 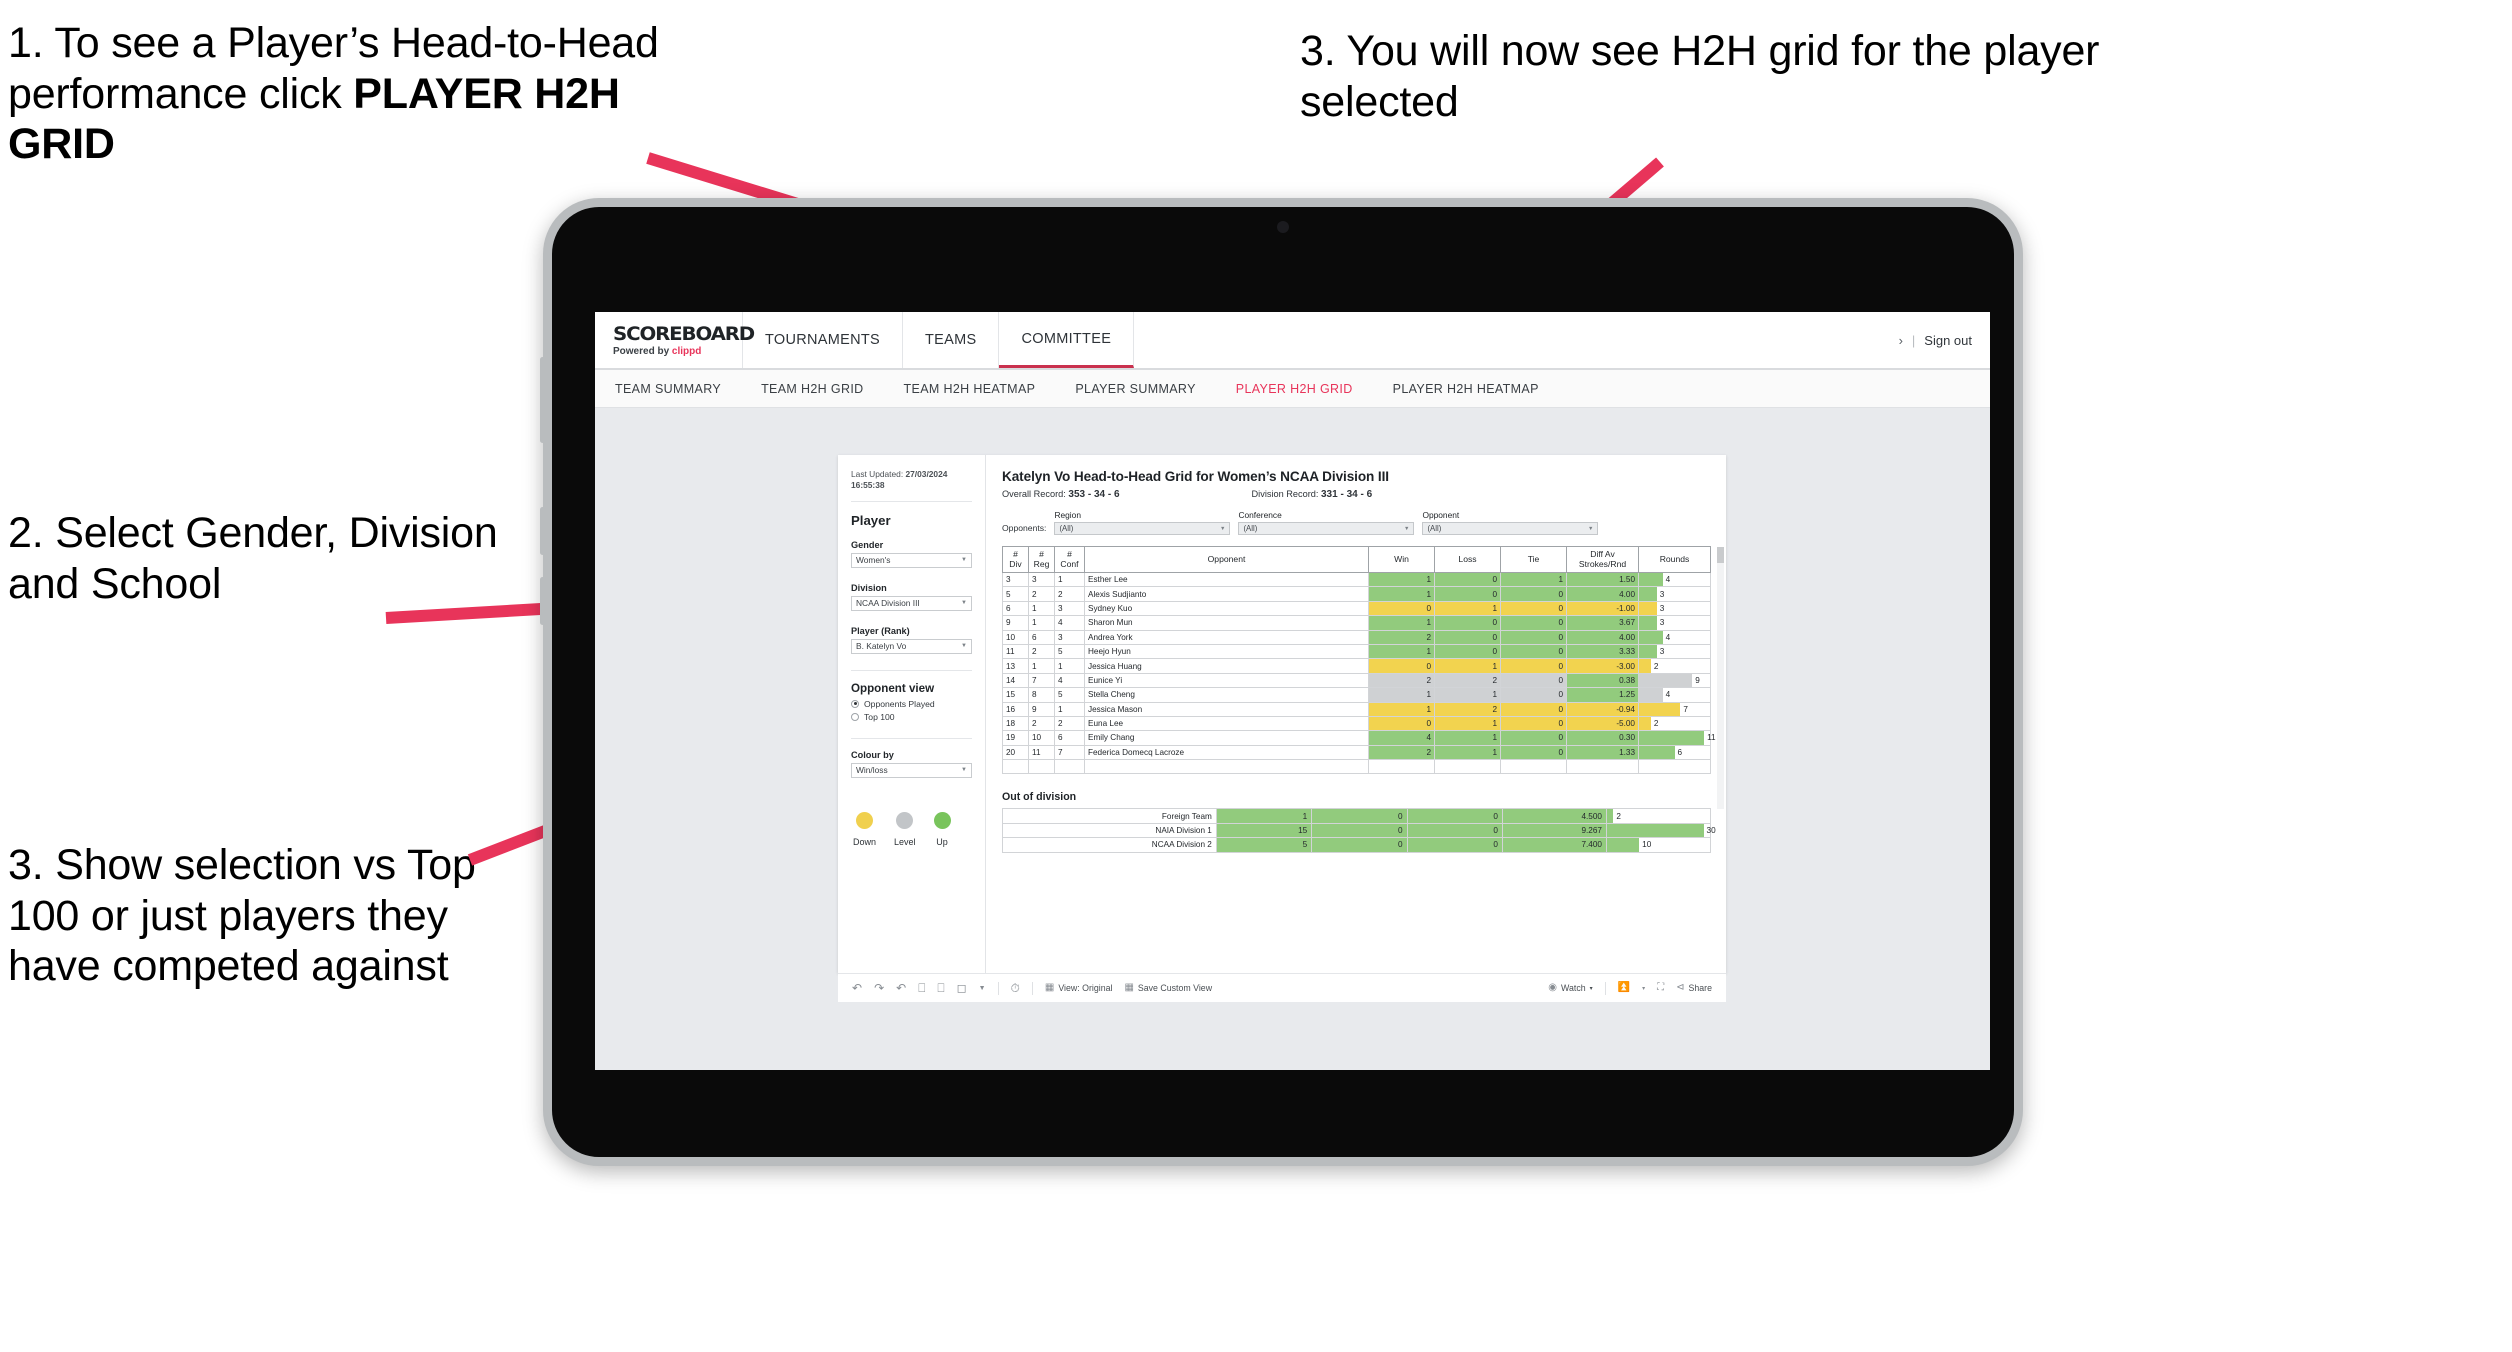 I want to click on cell-div: 9, so click(x=1015, y=623).